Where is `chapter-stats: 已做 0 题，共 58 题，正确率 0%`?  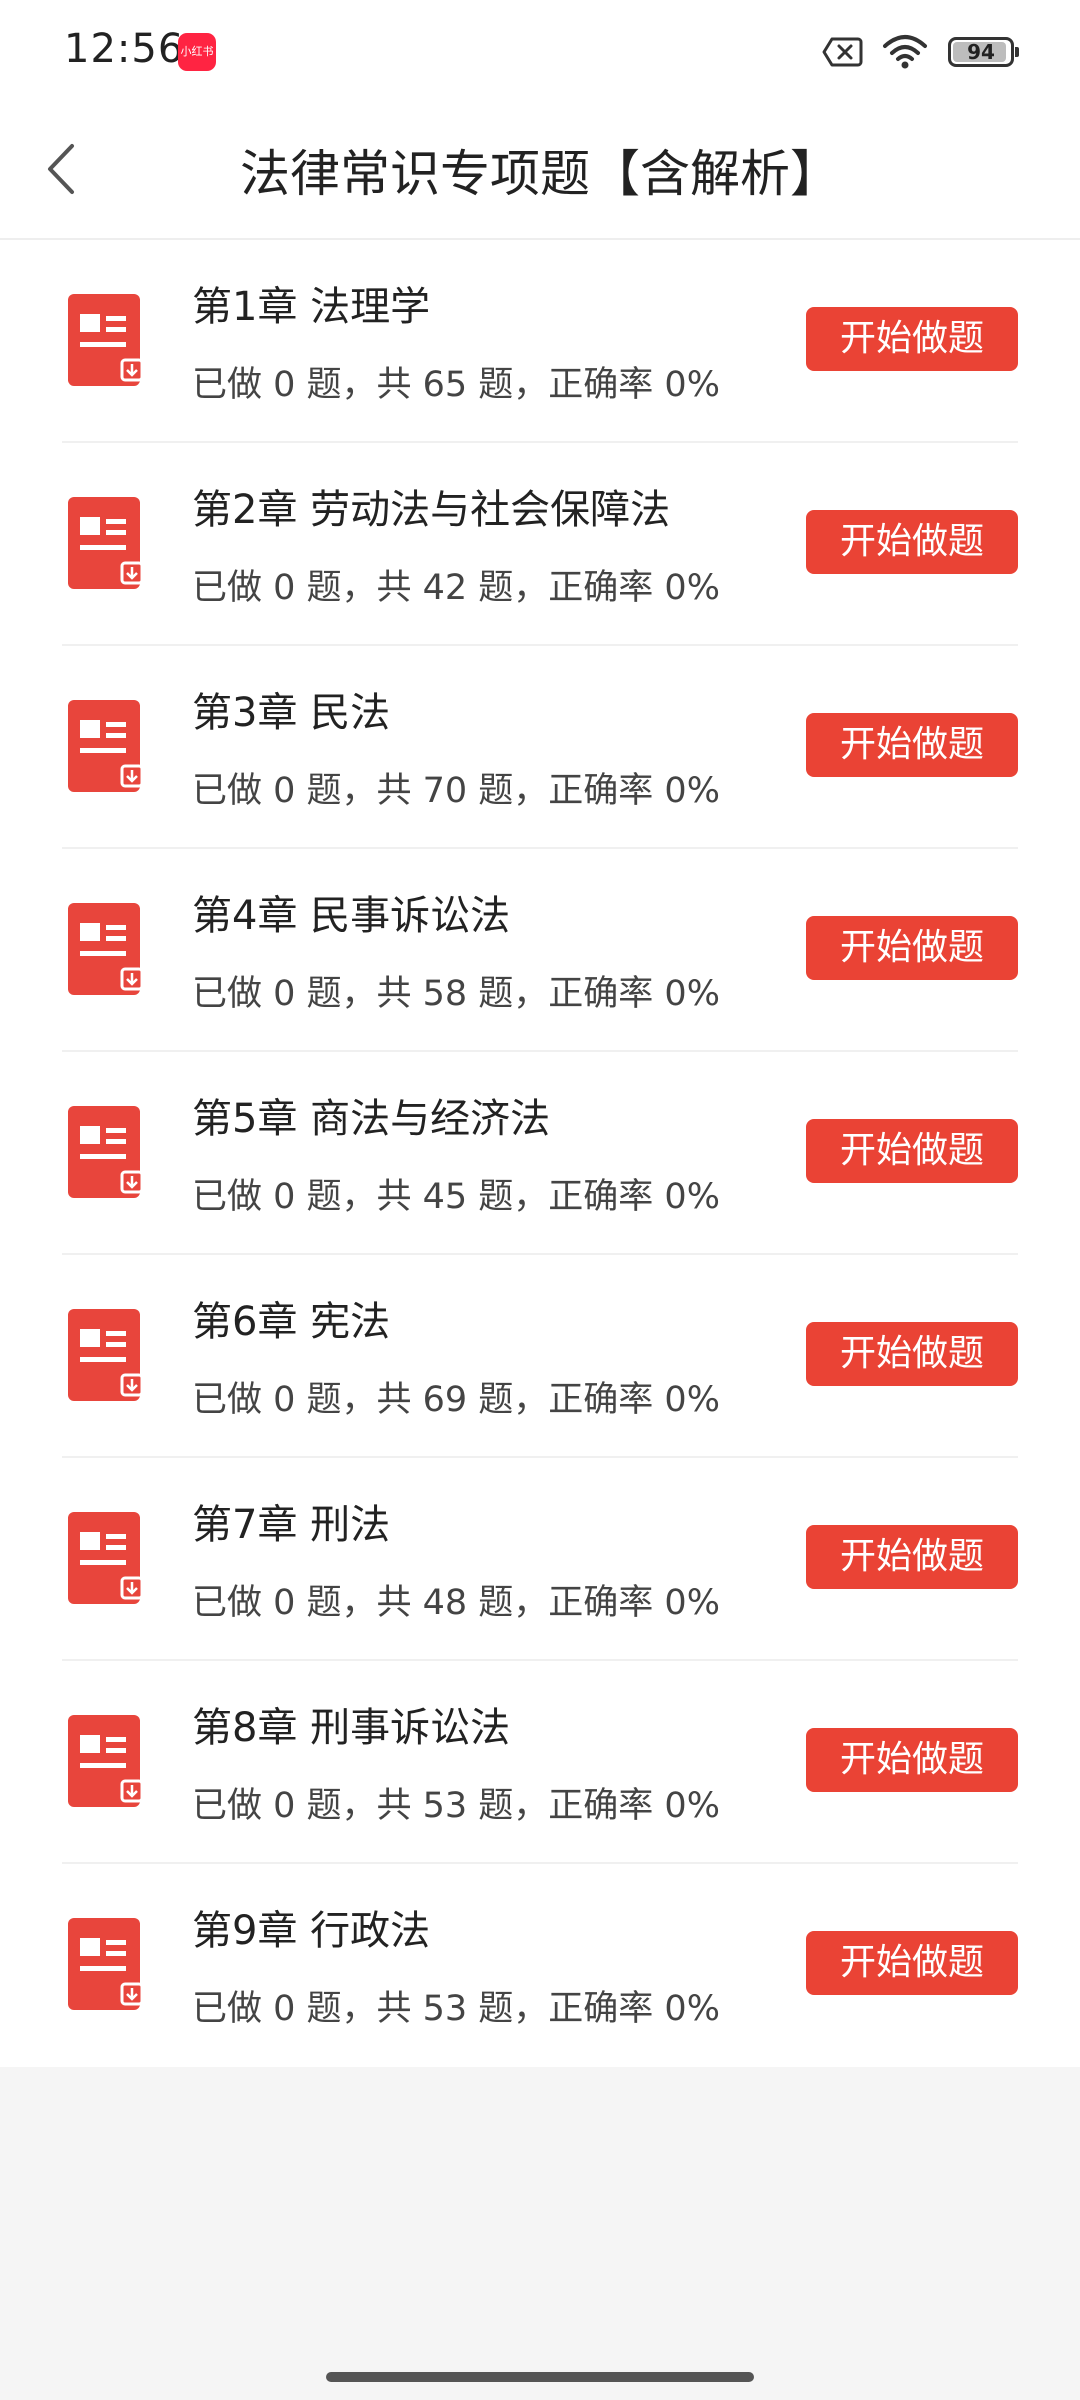
chapter-stats: 已做 0 题，共 58 题，正确率 0% is located at coordinates (456, 994).